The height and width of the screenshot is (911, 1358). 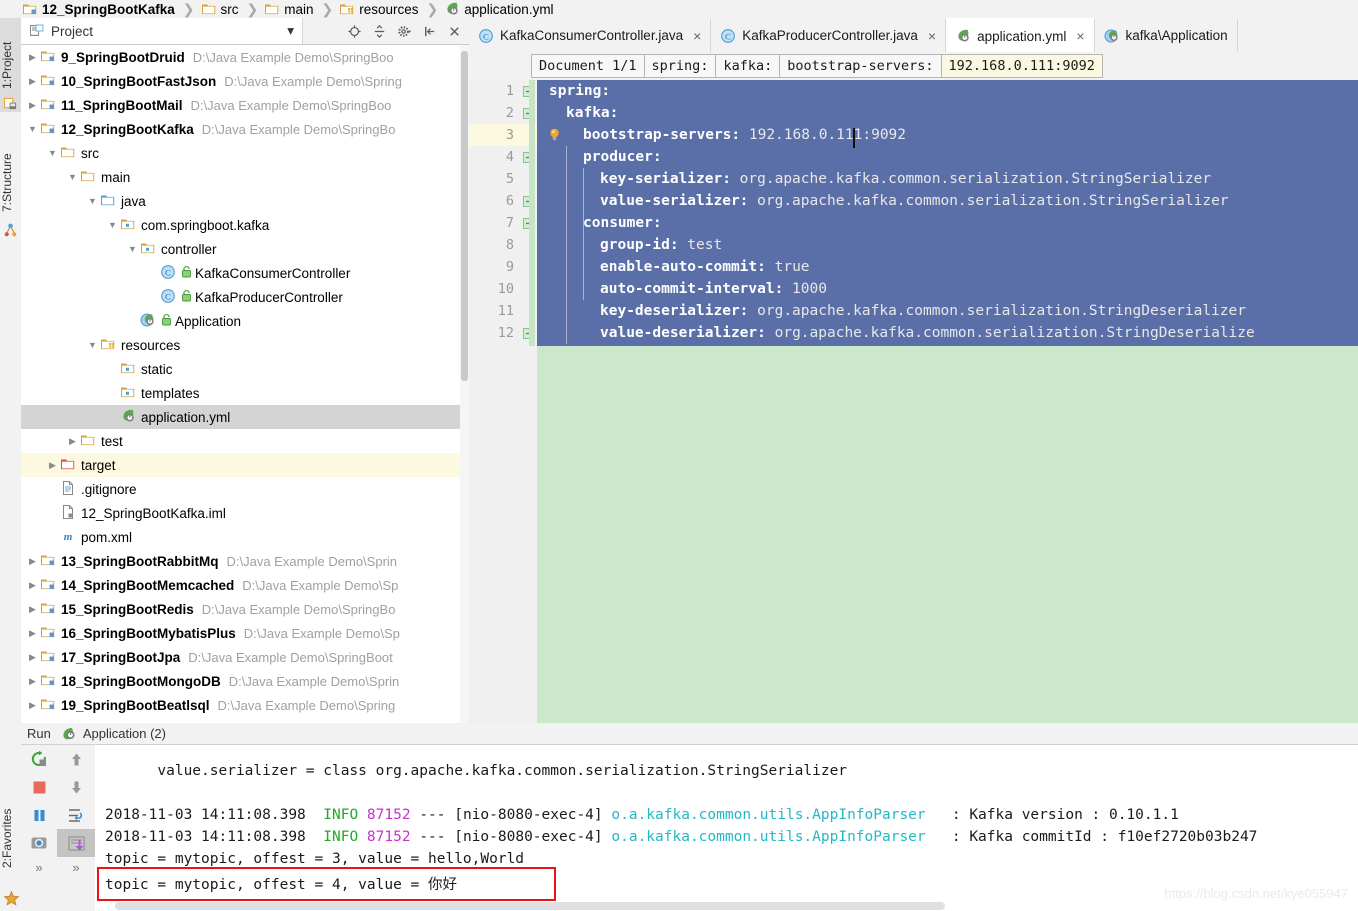 I want to click on breadcrumb-item-3: resources ❯, so click(x=391, y=9).